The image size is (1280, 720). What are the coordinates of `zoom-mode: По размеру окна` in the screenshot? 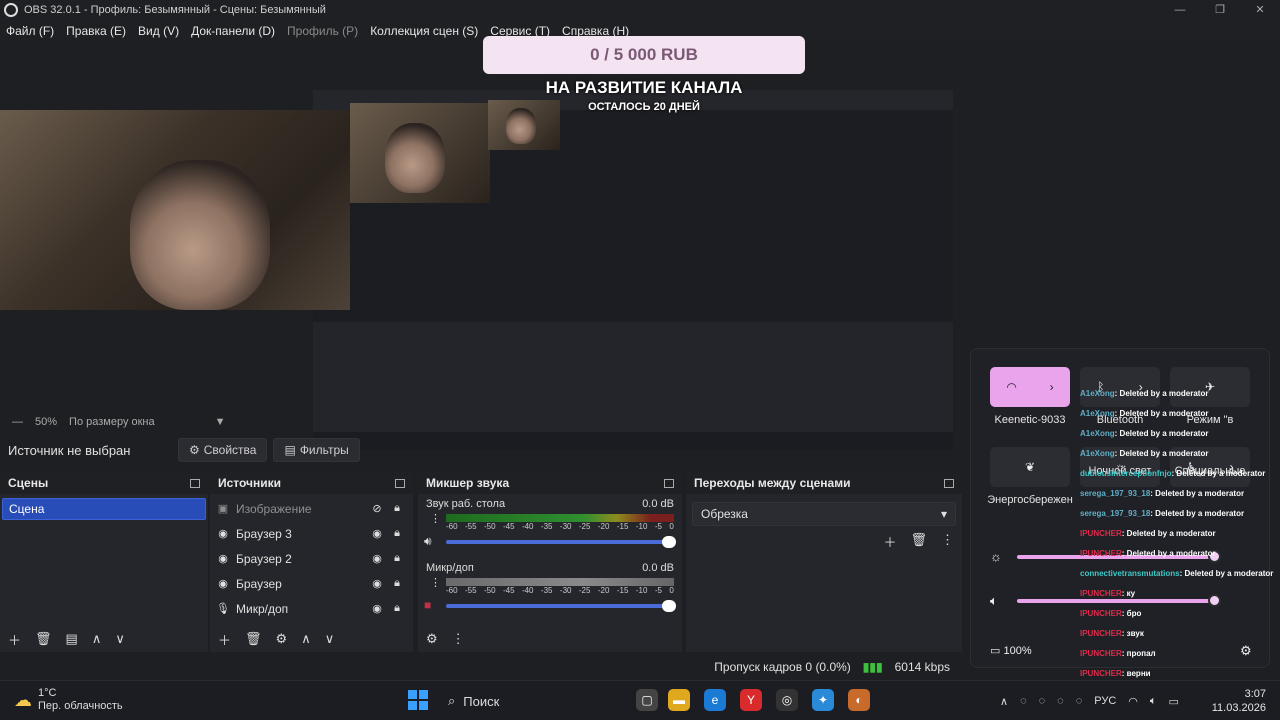 It's located at (112, 422).